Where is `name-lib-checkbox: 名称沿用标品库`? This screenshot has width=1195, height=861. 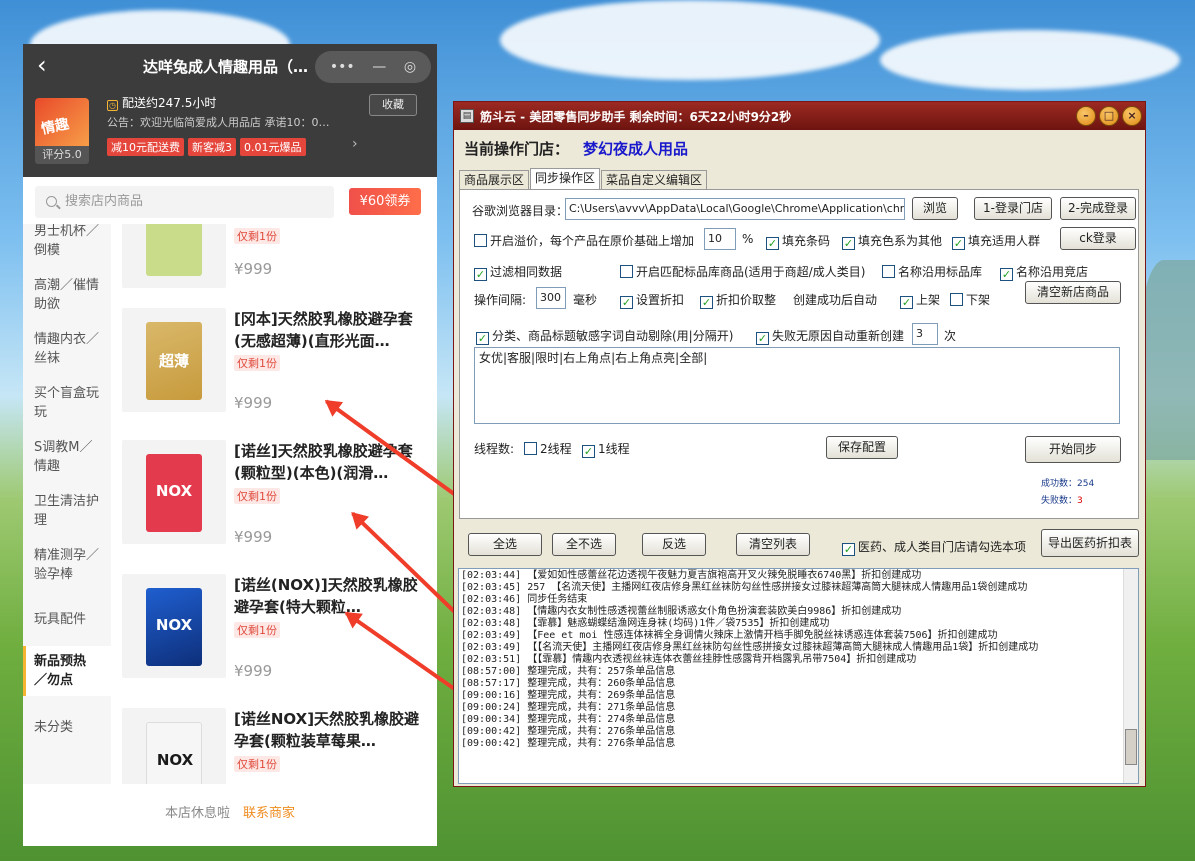
name-lib-checkbox: 名称沿用标品库 is located at coordinates (932, 271).